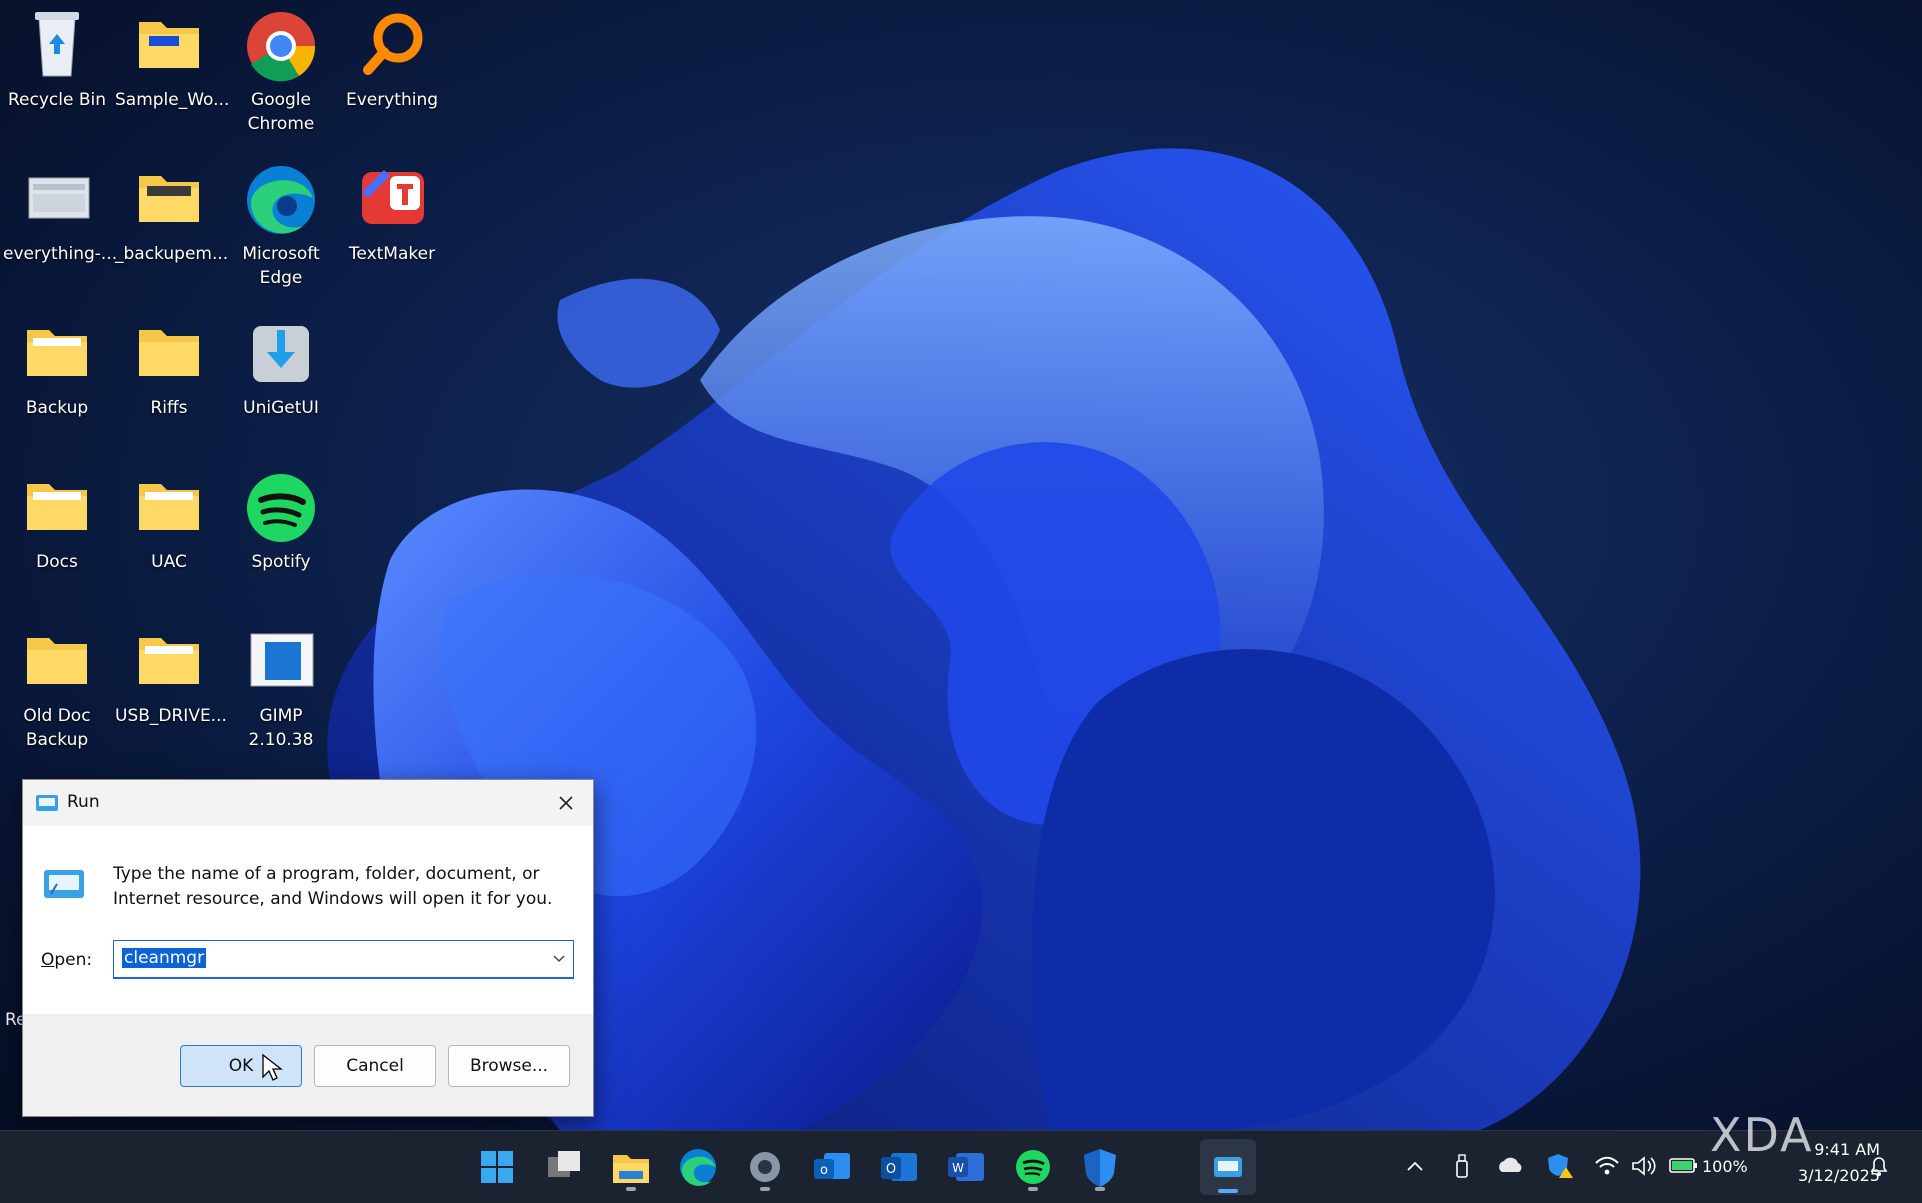  I want to click on run-dialog-icon, so click(64, 884).